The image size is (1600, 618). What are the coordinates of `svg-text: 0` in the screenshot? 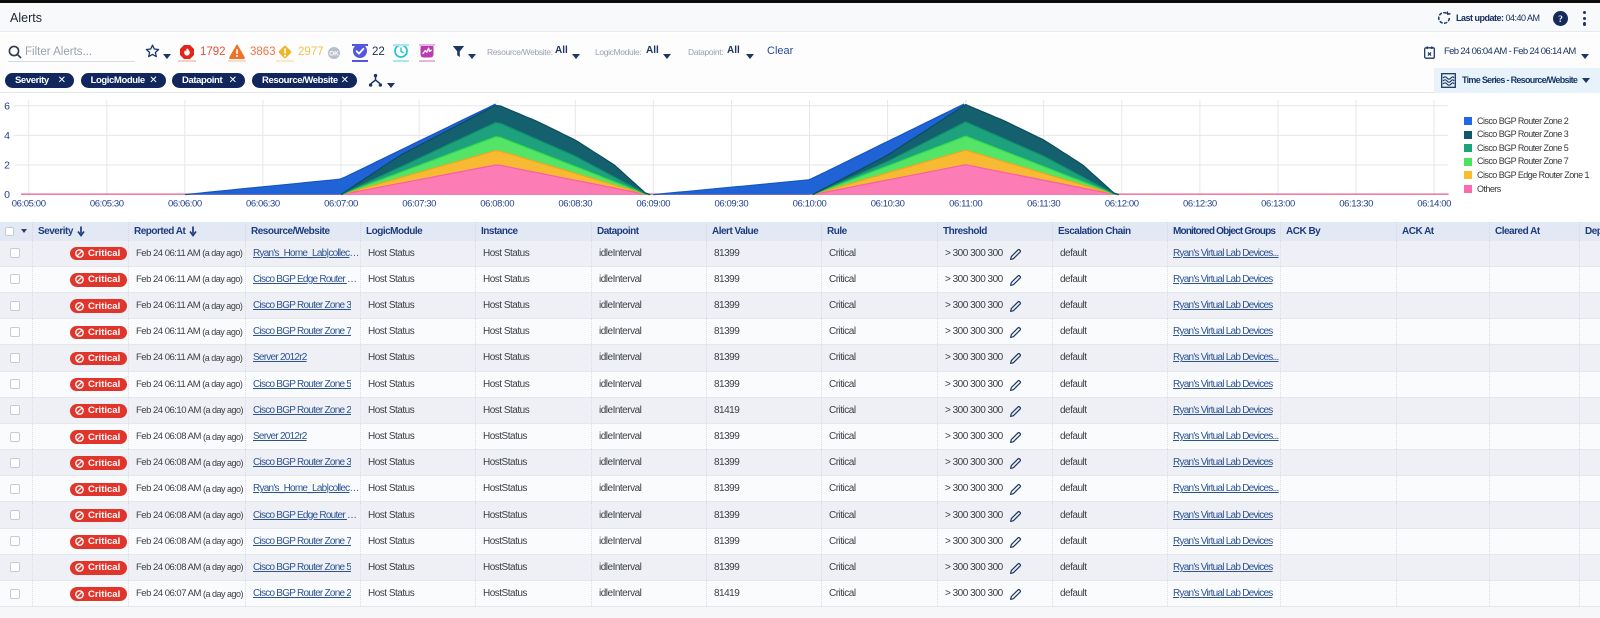 It's located at (7, 195).